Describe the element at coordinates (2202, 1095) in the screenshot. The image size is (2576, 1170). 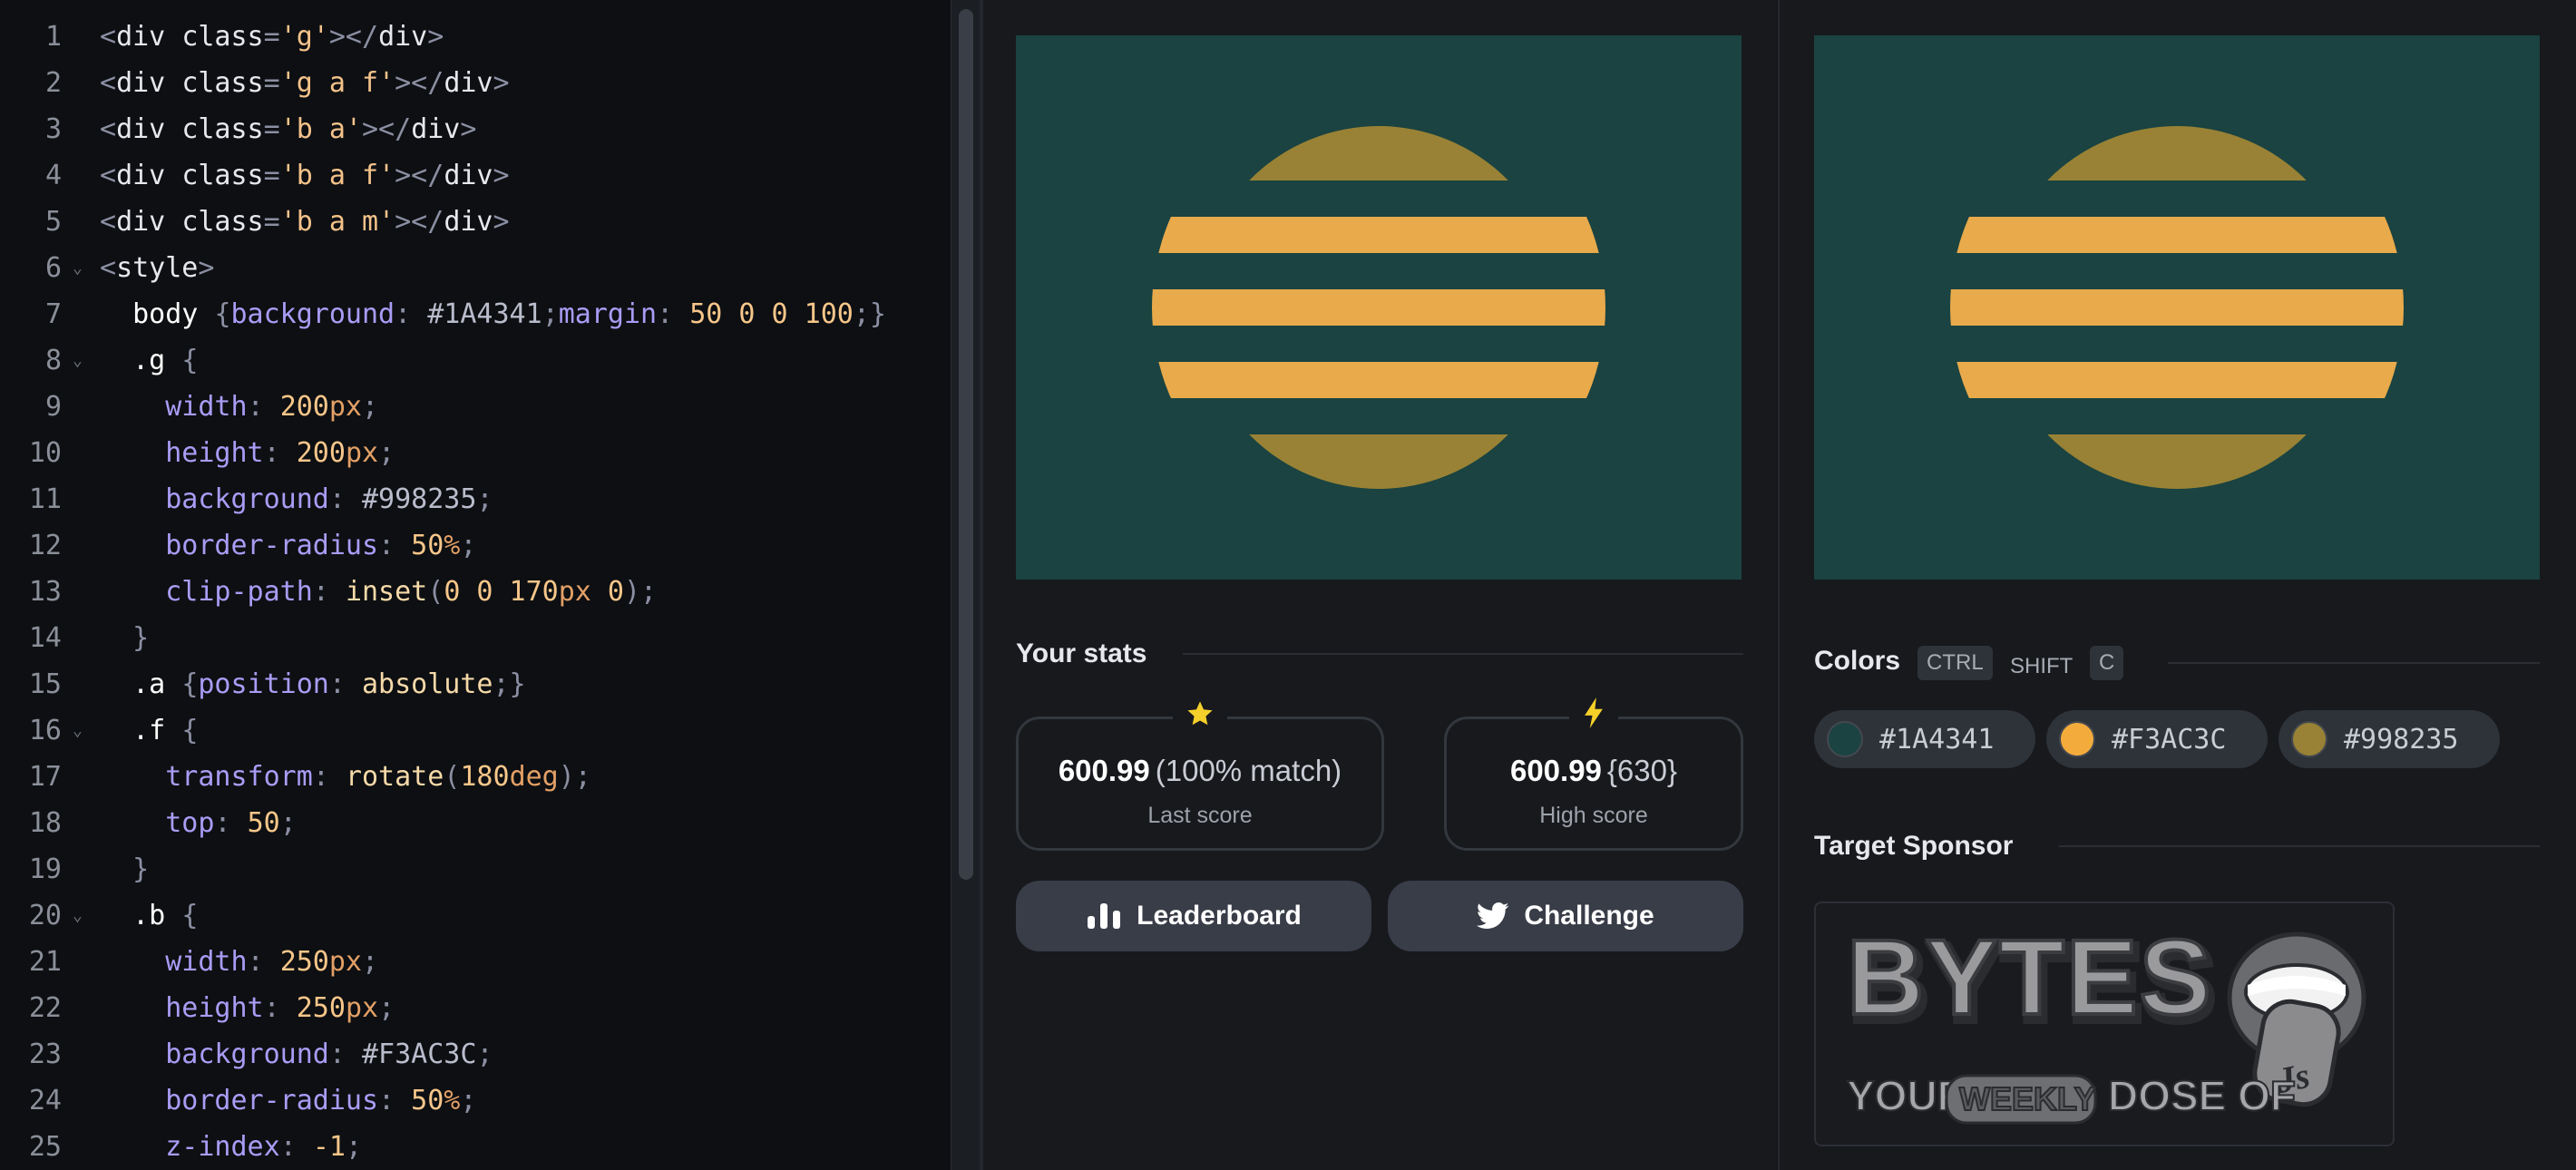
I see `tagline-dose-of: DOSE OF` at that location.